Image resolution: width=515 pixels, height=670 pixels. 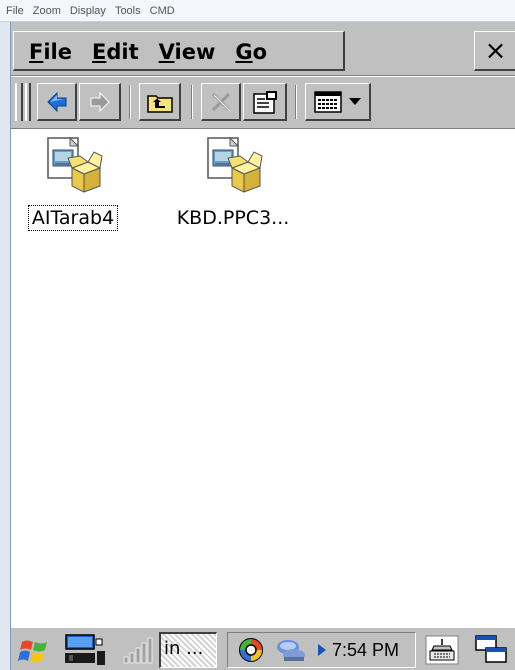 What do you see at coordinates (328, 101) in the screenshot?
I see `view-menu-icon` at bounding box center [328, 101].